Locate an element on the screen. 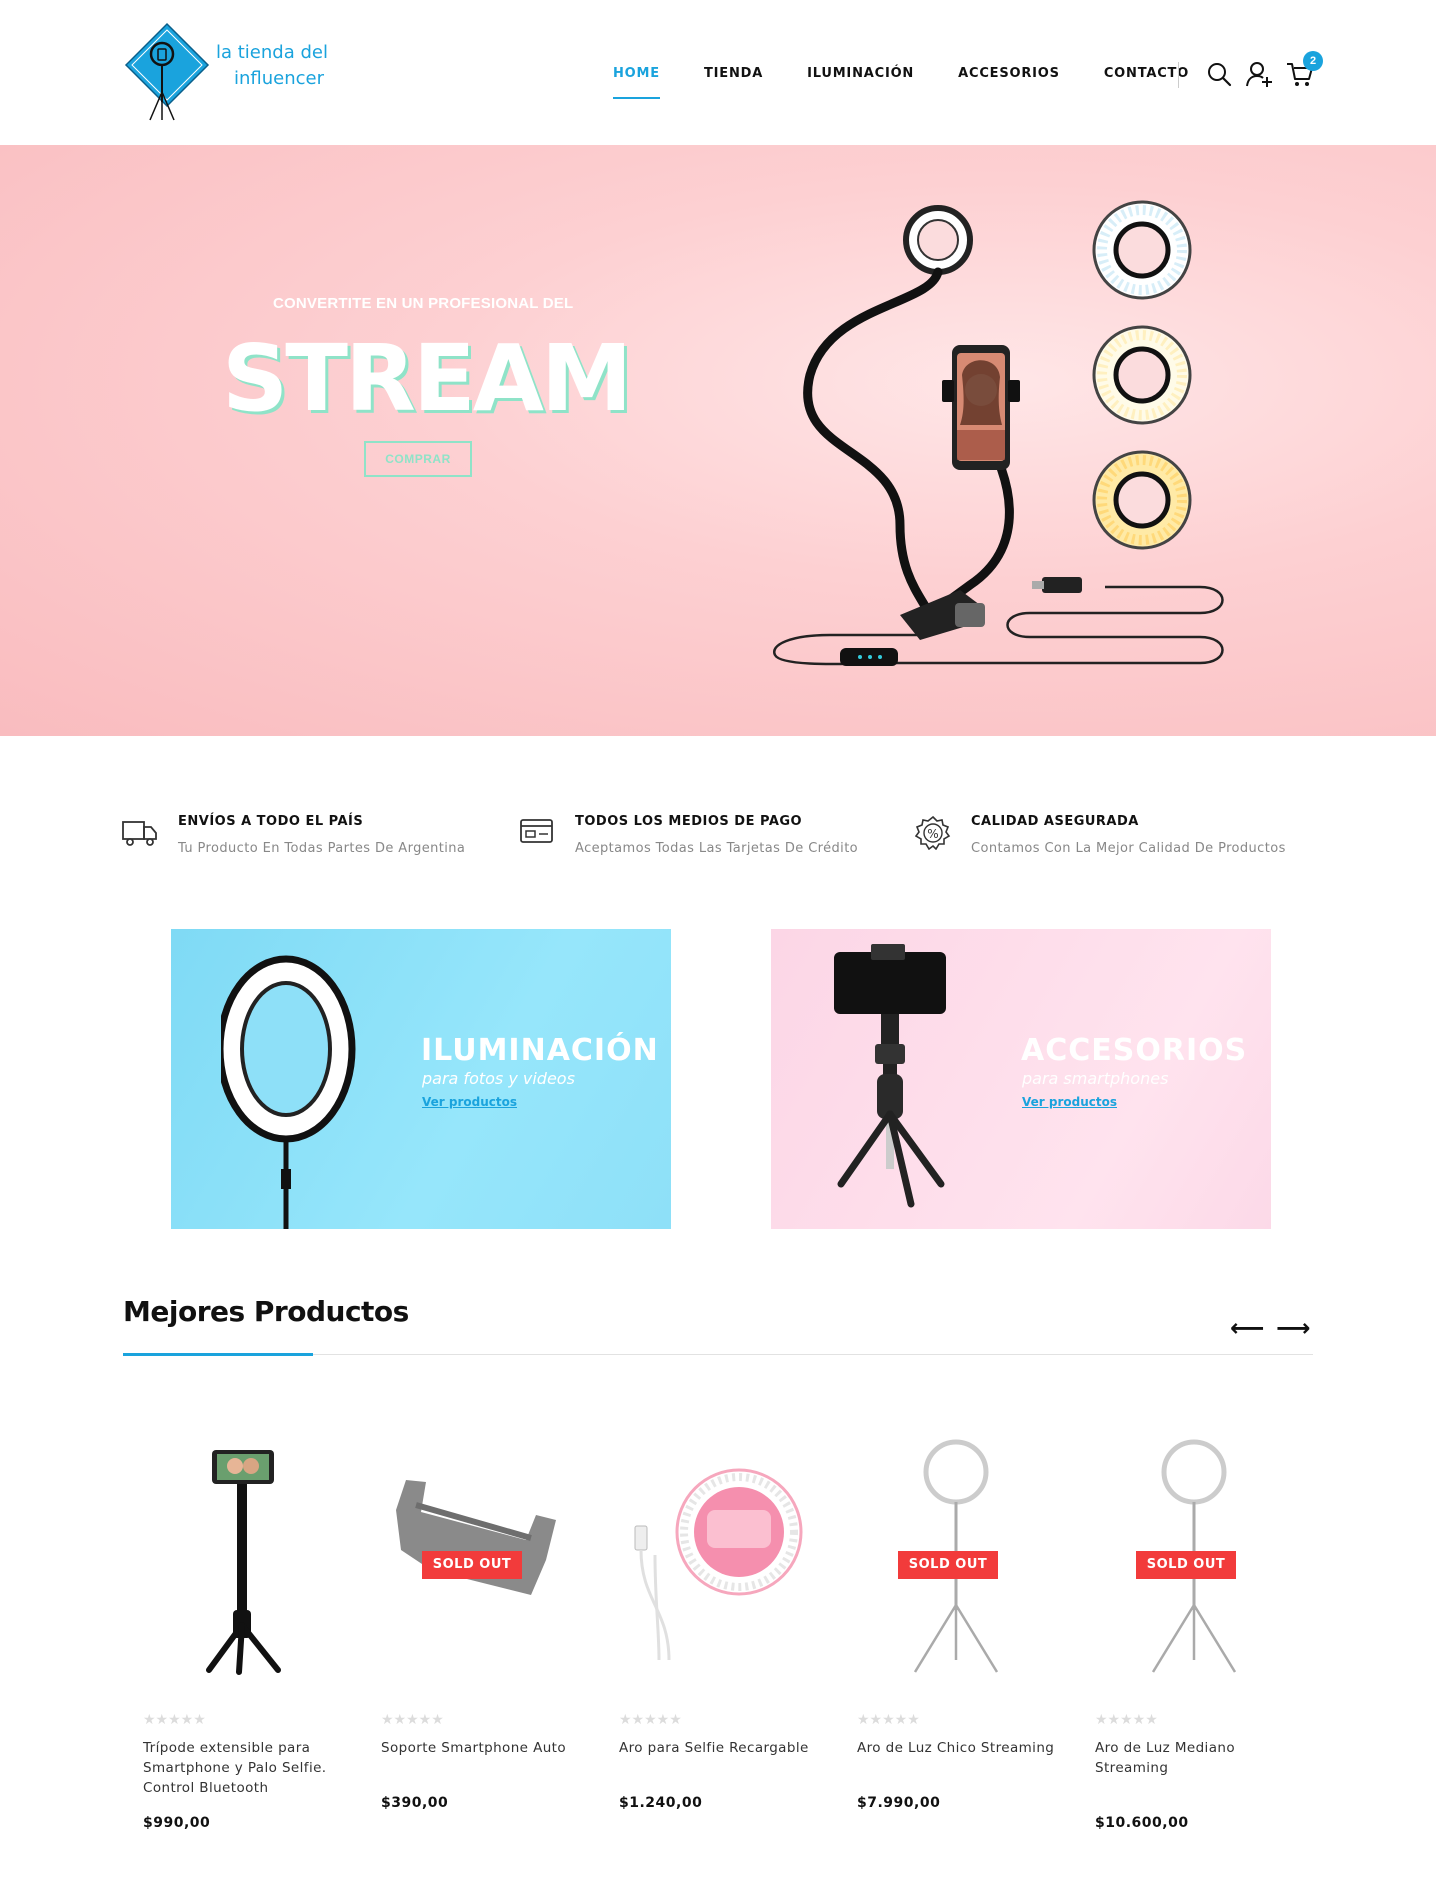 The width and height of the screenshot is (1436, 1902). nav-divider is located at coordinates (1178, 75).